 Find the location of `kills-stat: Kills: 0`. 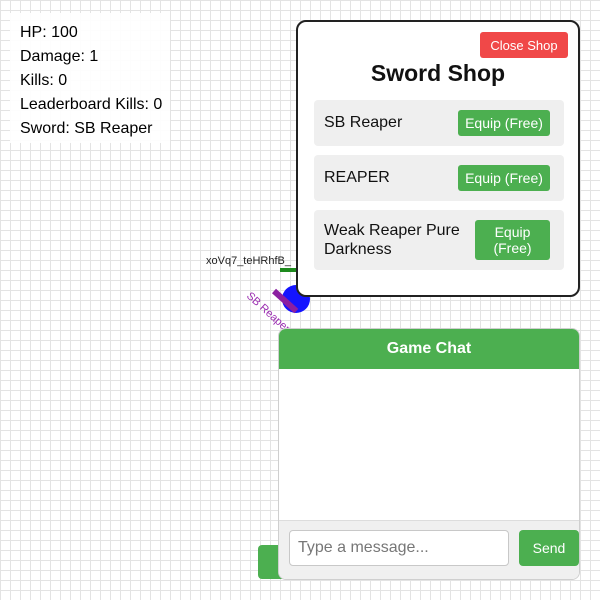

kills-stat: Kills: 0 is located at coordinates (44, 80).